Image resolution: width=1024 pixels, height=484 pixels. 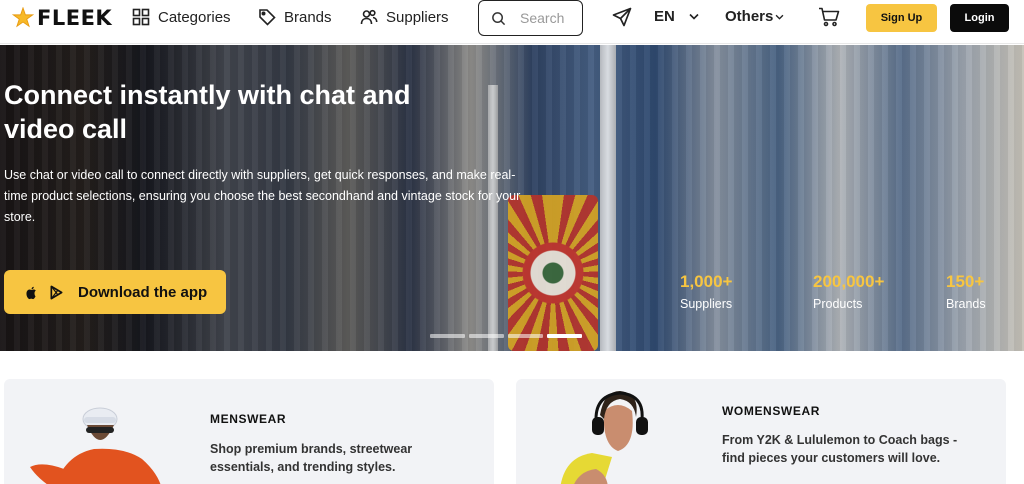 I want to click on sign-up-button: Sign Up, so click(x=901, y=18).